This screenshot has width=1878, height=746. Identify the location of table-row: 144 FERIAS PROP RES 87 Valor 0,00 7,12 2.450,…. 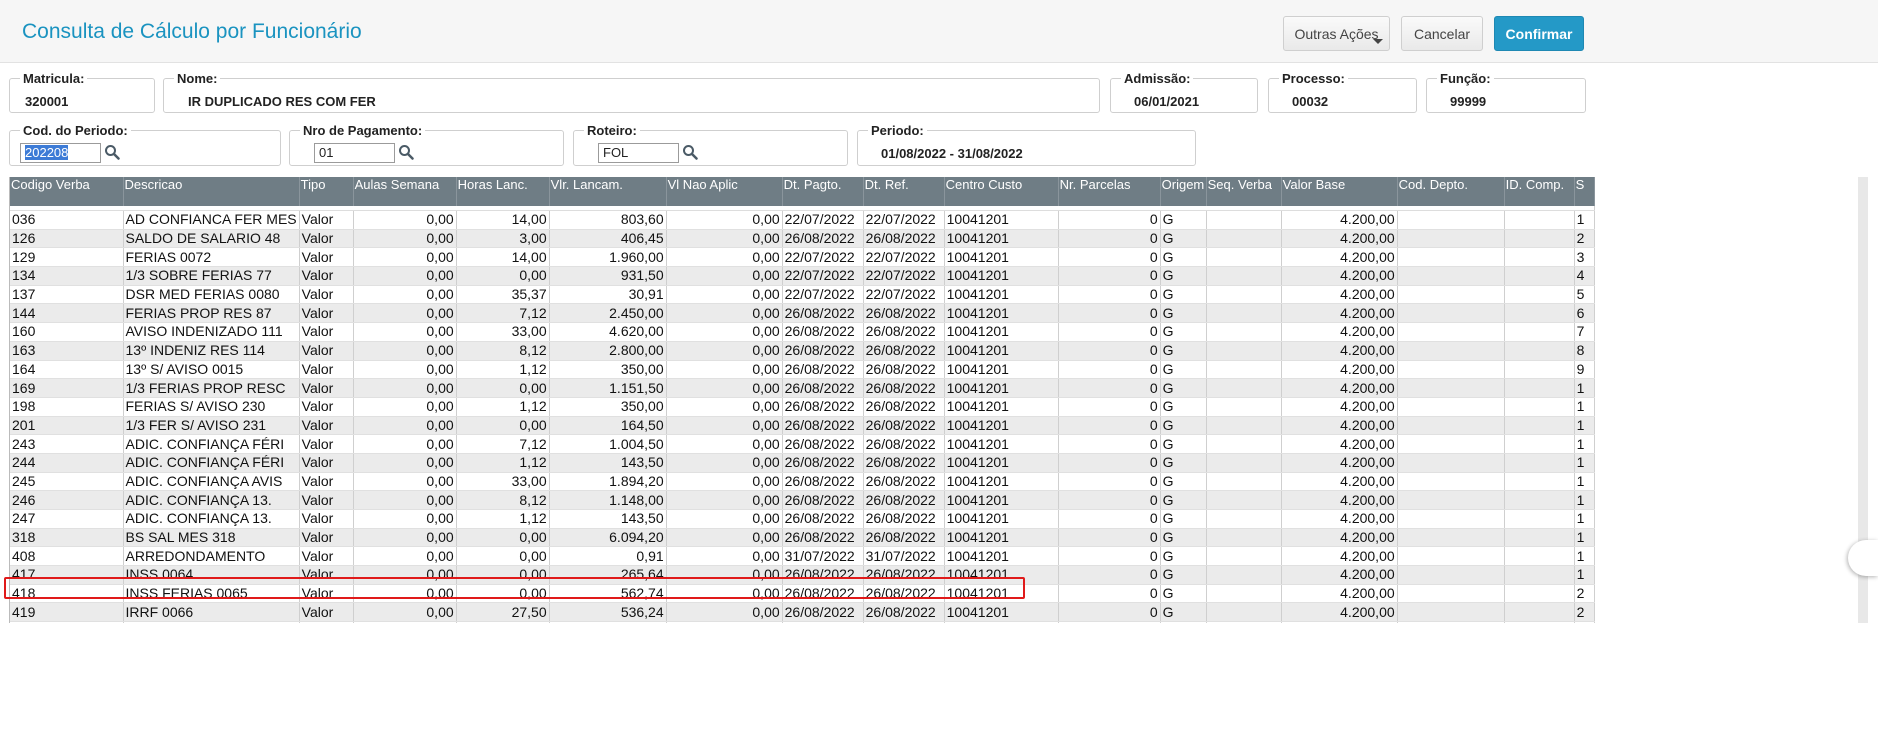
(802, 313).